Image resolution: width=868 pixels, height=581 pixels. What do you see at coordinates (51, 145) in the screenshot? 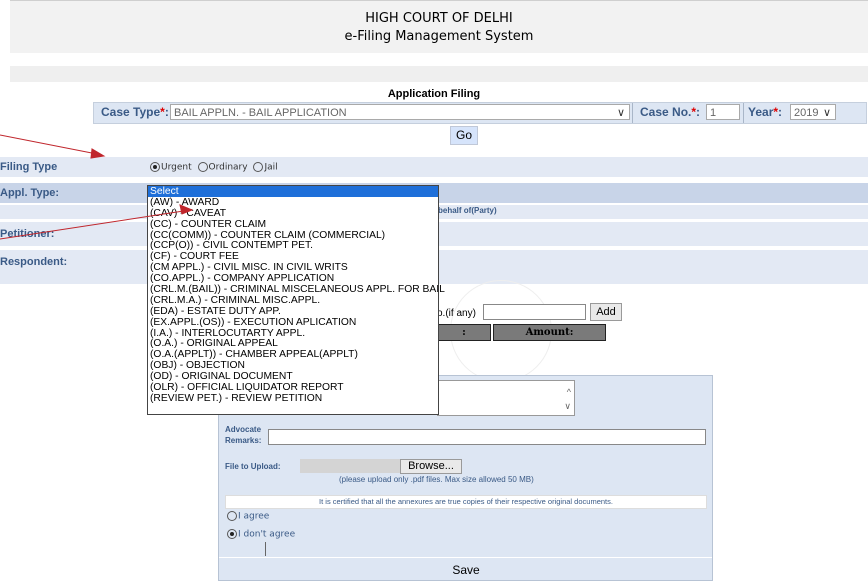
I see `arrow-line-filing-type` at bounding box center [51, 145].